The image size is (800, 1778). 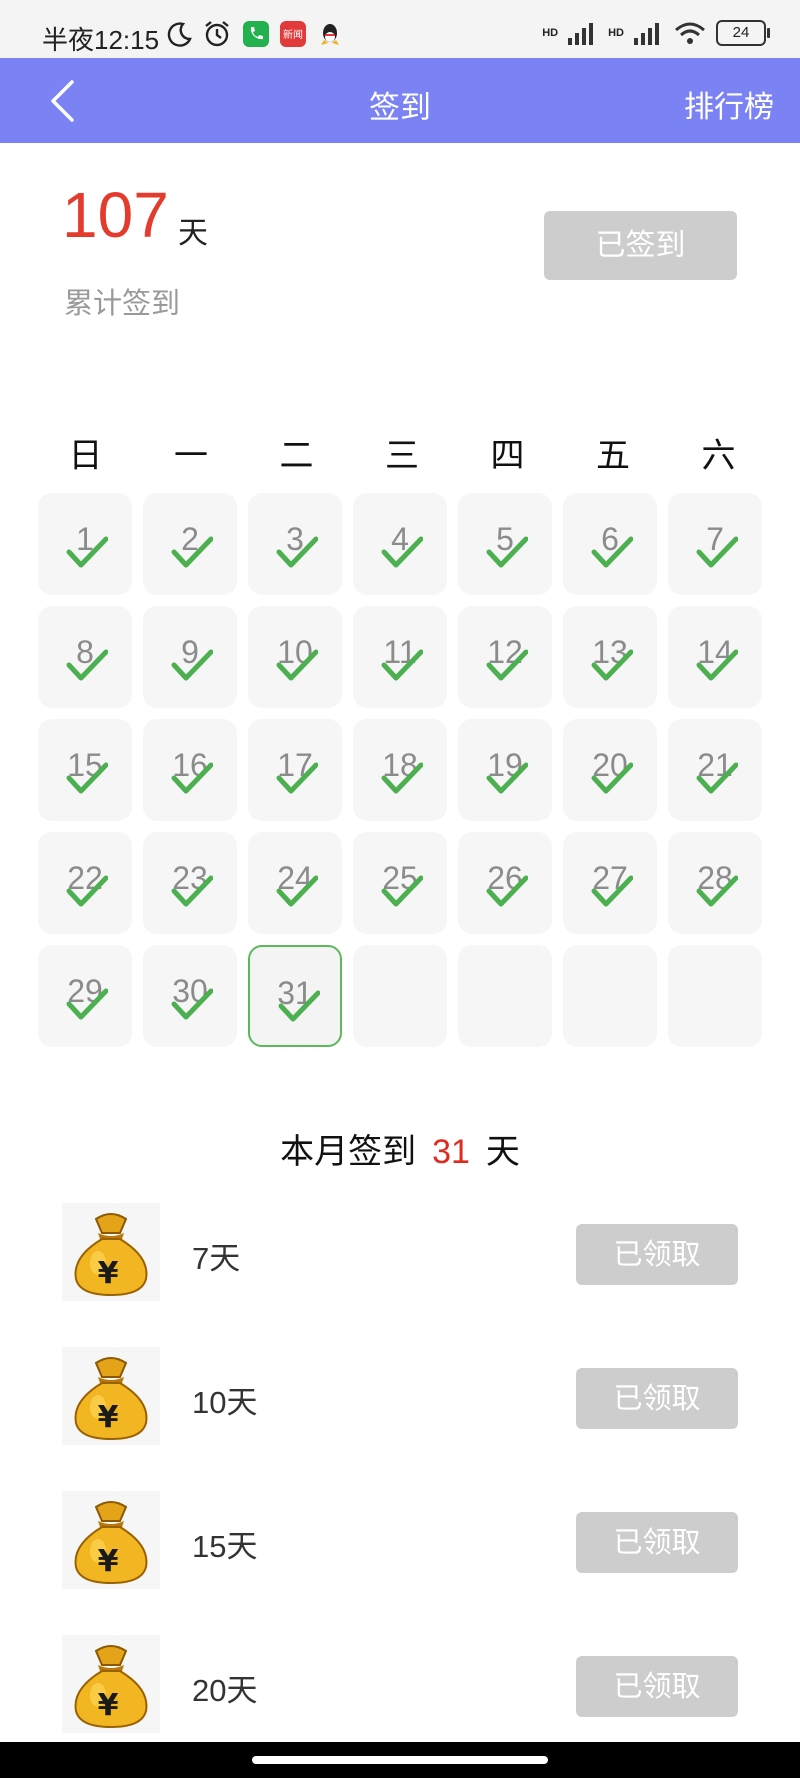 I want to click on calendar-day-cell: 27, so click(x=610, y=883).